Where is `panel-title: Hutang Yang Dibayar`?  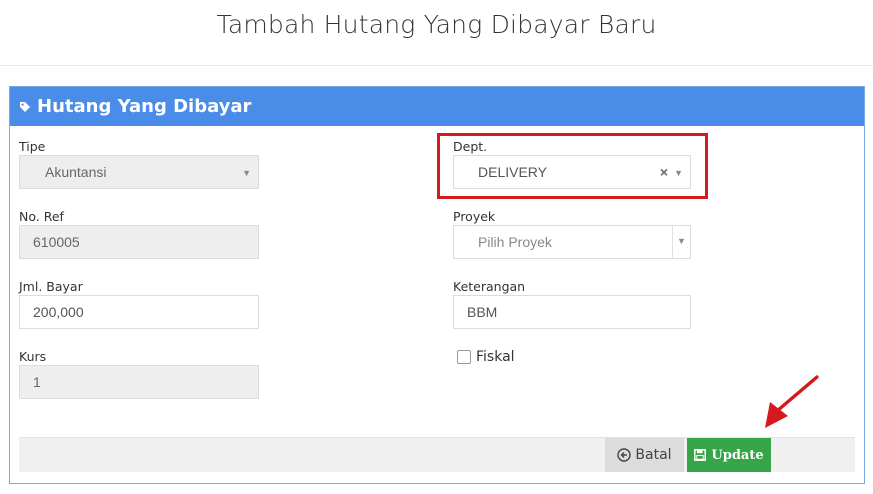
panel-title: Hutang Yang Dibayar is located at coordinates (144, 106).